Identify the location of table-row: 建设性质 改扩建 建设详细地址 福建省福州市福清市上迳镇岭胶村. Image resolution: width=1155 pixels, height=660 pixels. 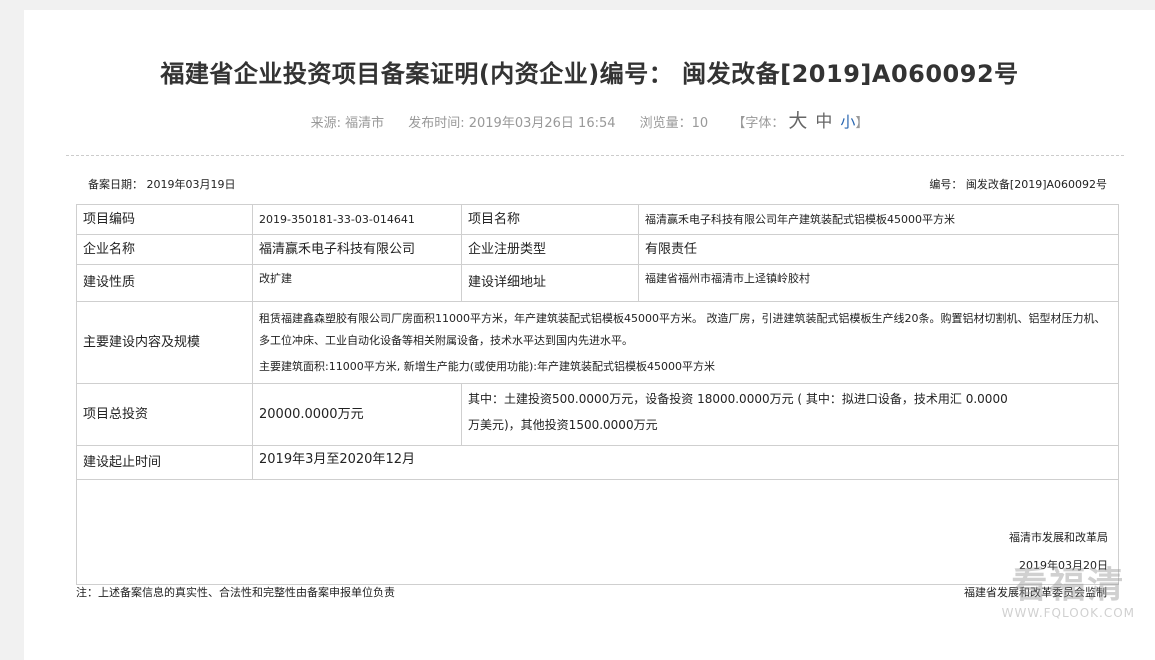
(597, 283).